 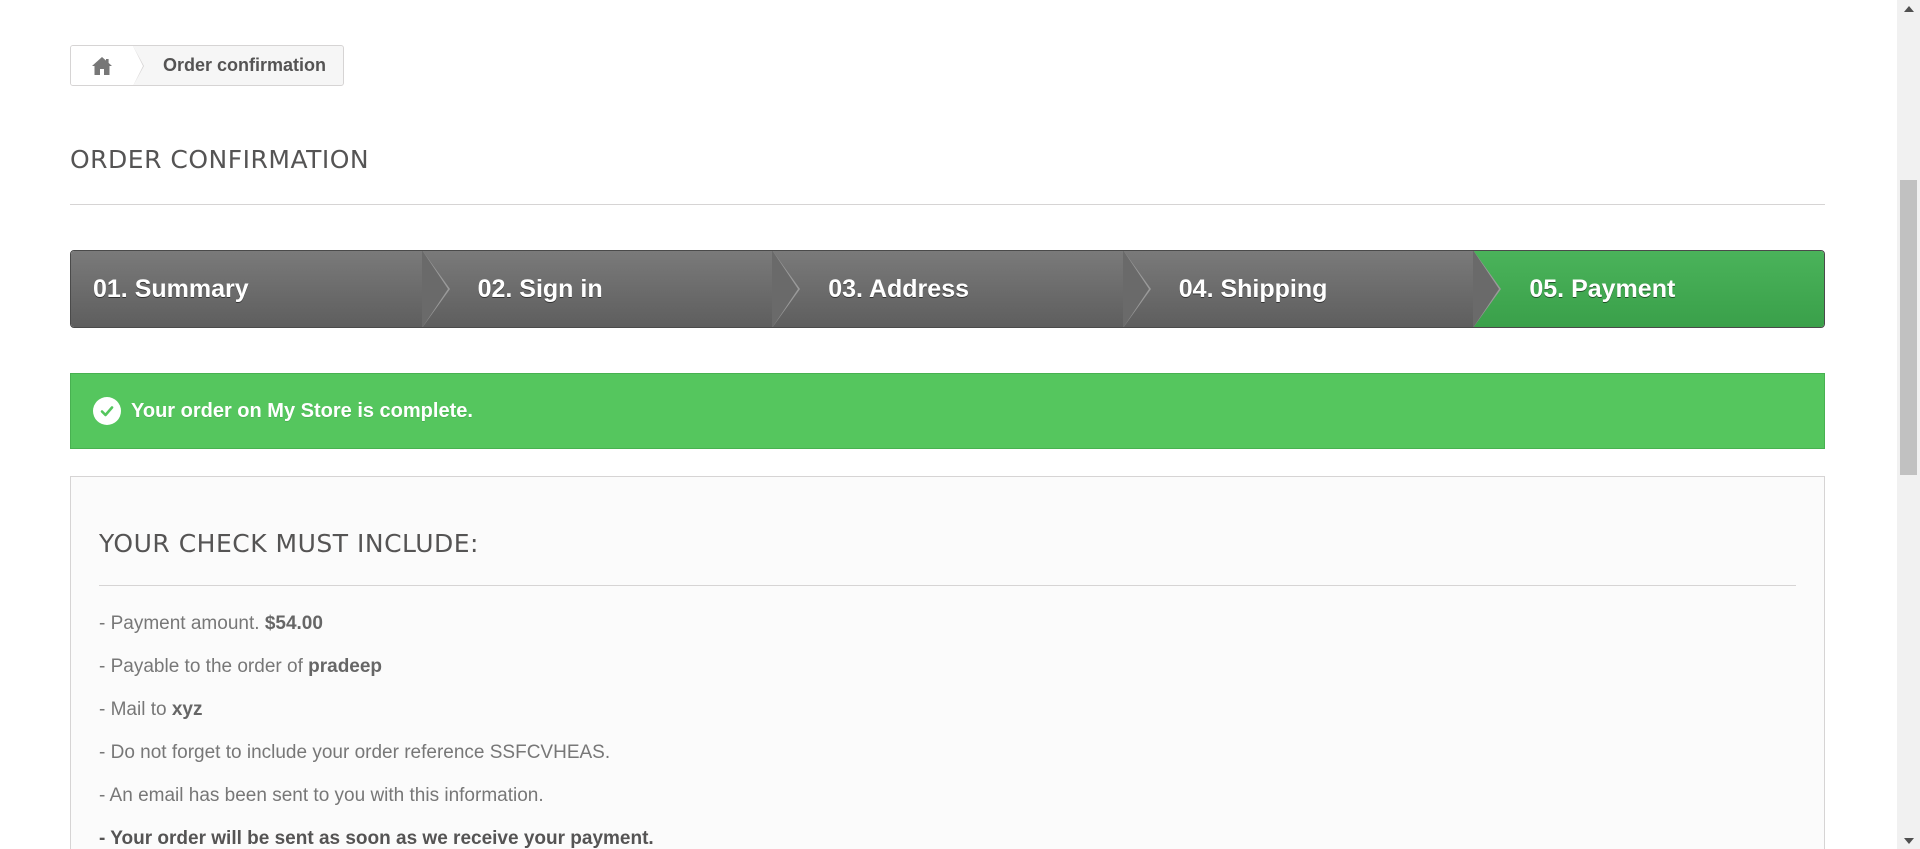 What do you see at coordinates (1253, 288) in the screenshot?
I see `step-label: 04. Shipping` at bounding box center [1253, 288].